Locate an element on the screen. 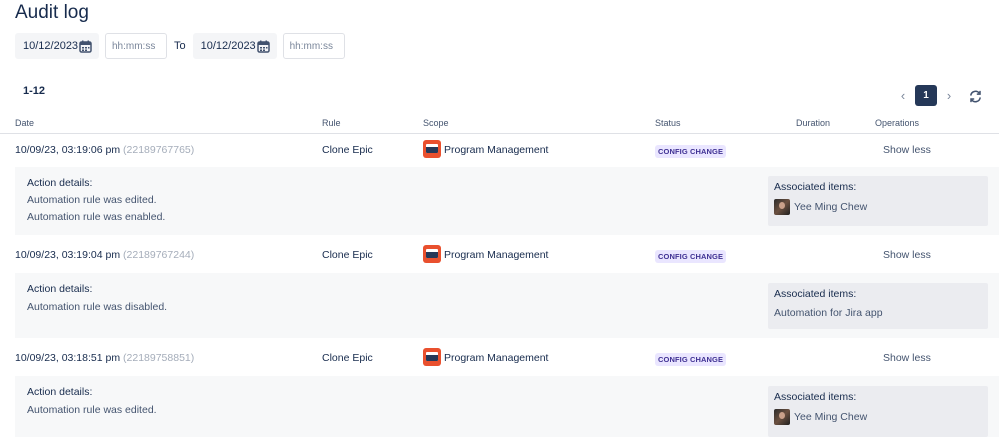 Image resolution: width=999 pixels, height=437 pixels. column-header-duration: Duration is located at coordinates (813, 123).